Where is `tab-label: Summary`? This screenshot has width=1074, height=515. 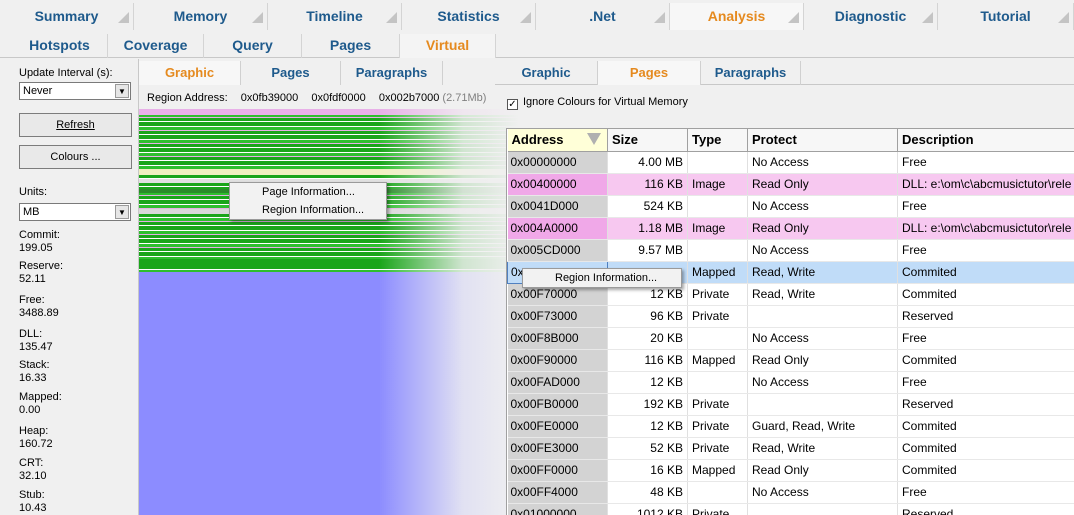 tab-label: Summary is located at coordinates (66, 16).